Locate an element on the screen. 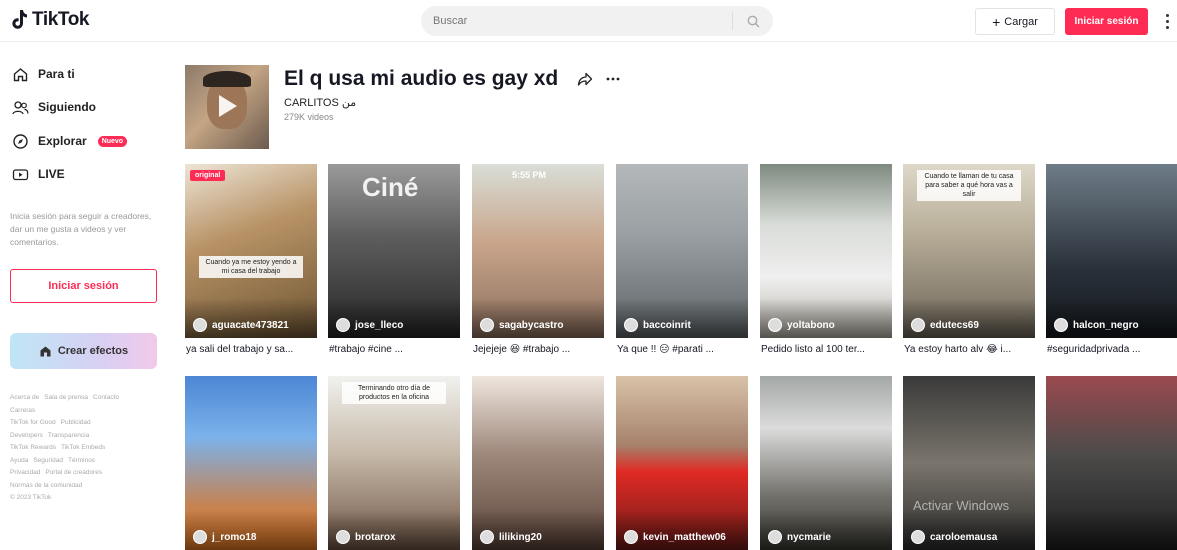 The width and height of the screenshot is (1177, 550). video-card: Activar Windows caroloemausa is located at coordinates (969, 463).